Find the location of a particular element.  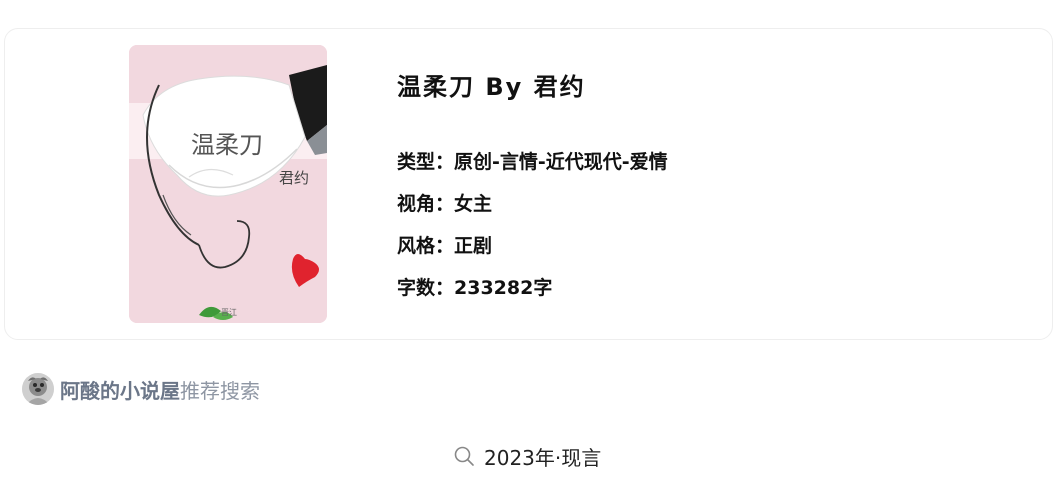

search-icon is located at coordinates (464, 456).